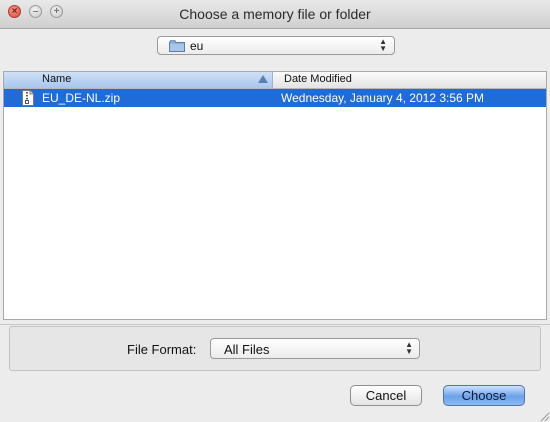 Image resolution: width=550 pixels, height=422 pixels. I want to click on column-label-name: Name, so click(57, 79).